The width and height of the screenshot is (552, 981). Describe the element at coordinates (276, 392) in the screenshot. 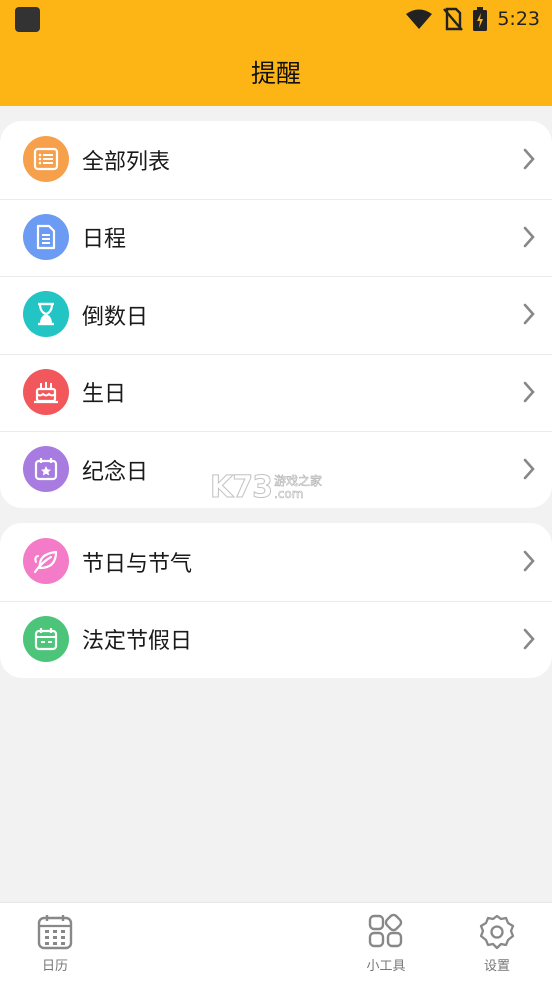

I see `list-item-birthday: 生日` at that location.